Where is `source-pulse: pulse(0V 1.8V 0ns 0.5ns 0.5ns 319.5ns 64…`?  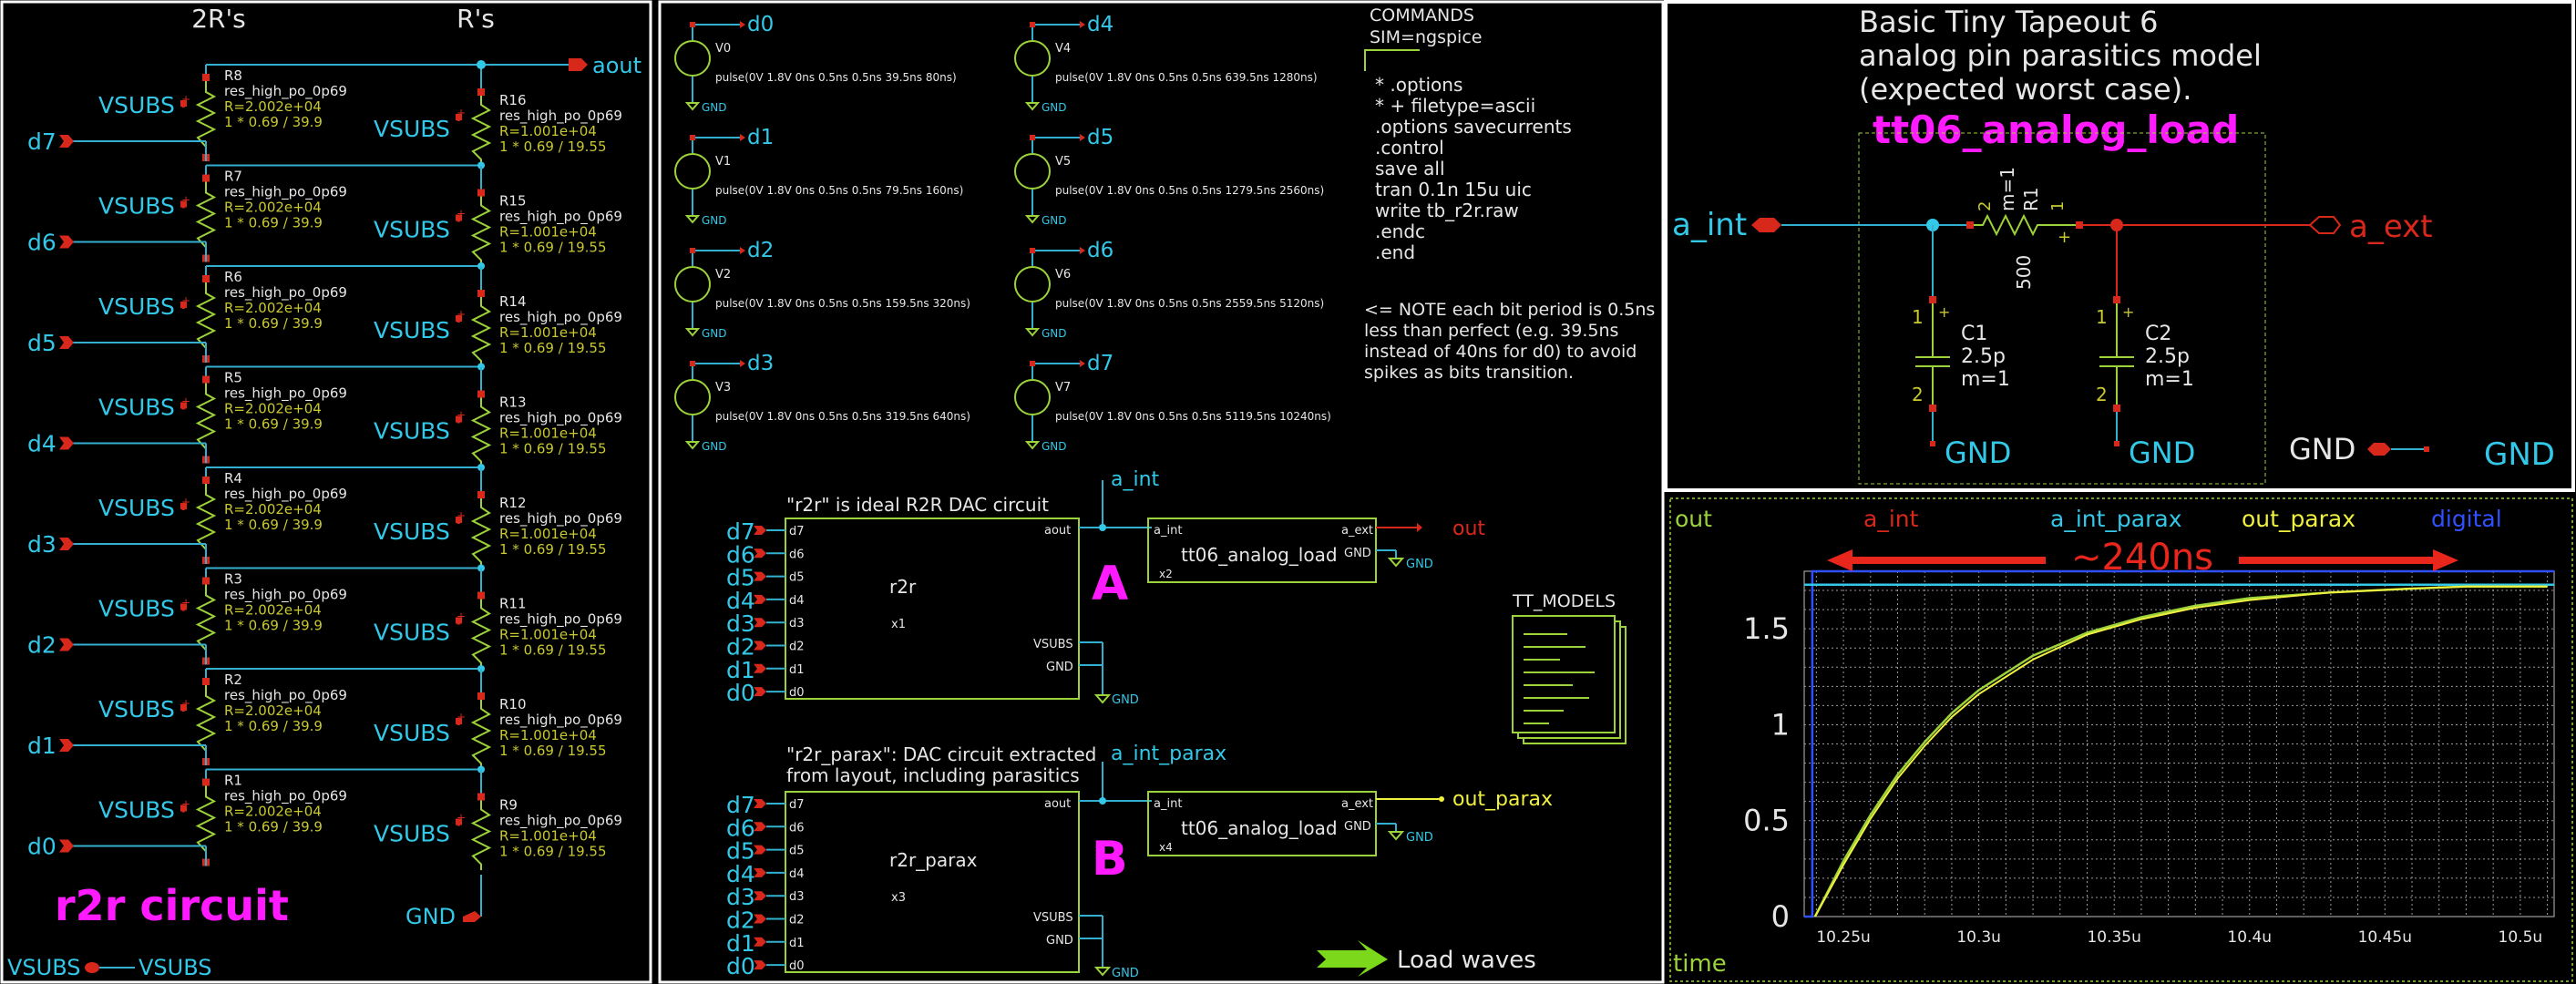
source-pulse: pulse(0V 1.8V 0ns 0.5ns 0.5ns 319.5ns 64… is located at coordinates (842, 417).